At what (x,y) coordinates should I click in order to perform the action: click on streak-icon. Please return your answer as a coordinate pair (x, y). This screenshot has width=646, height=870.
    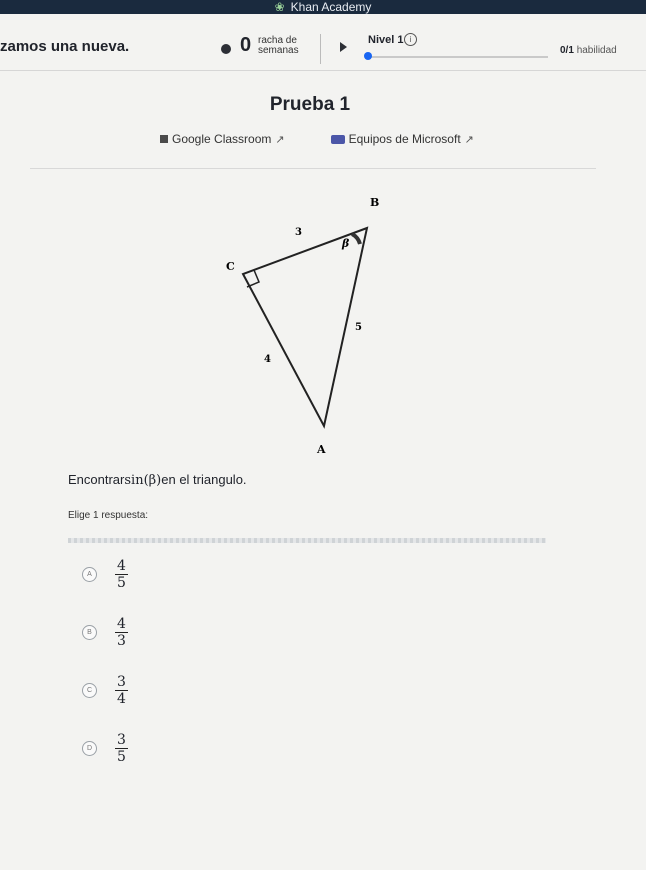
    Looking at the image, I should click on (226, 49).